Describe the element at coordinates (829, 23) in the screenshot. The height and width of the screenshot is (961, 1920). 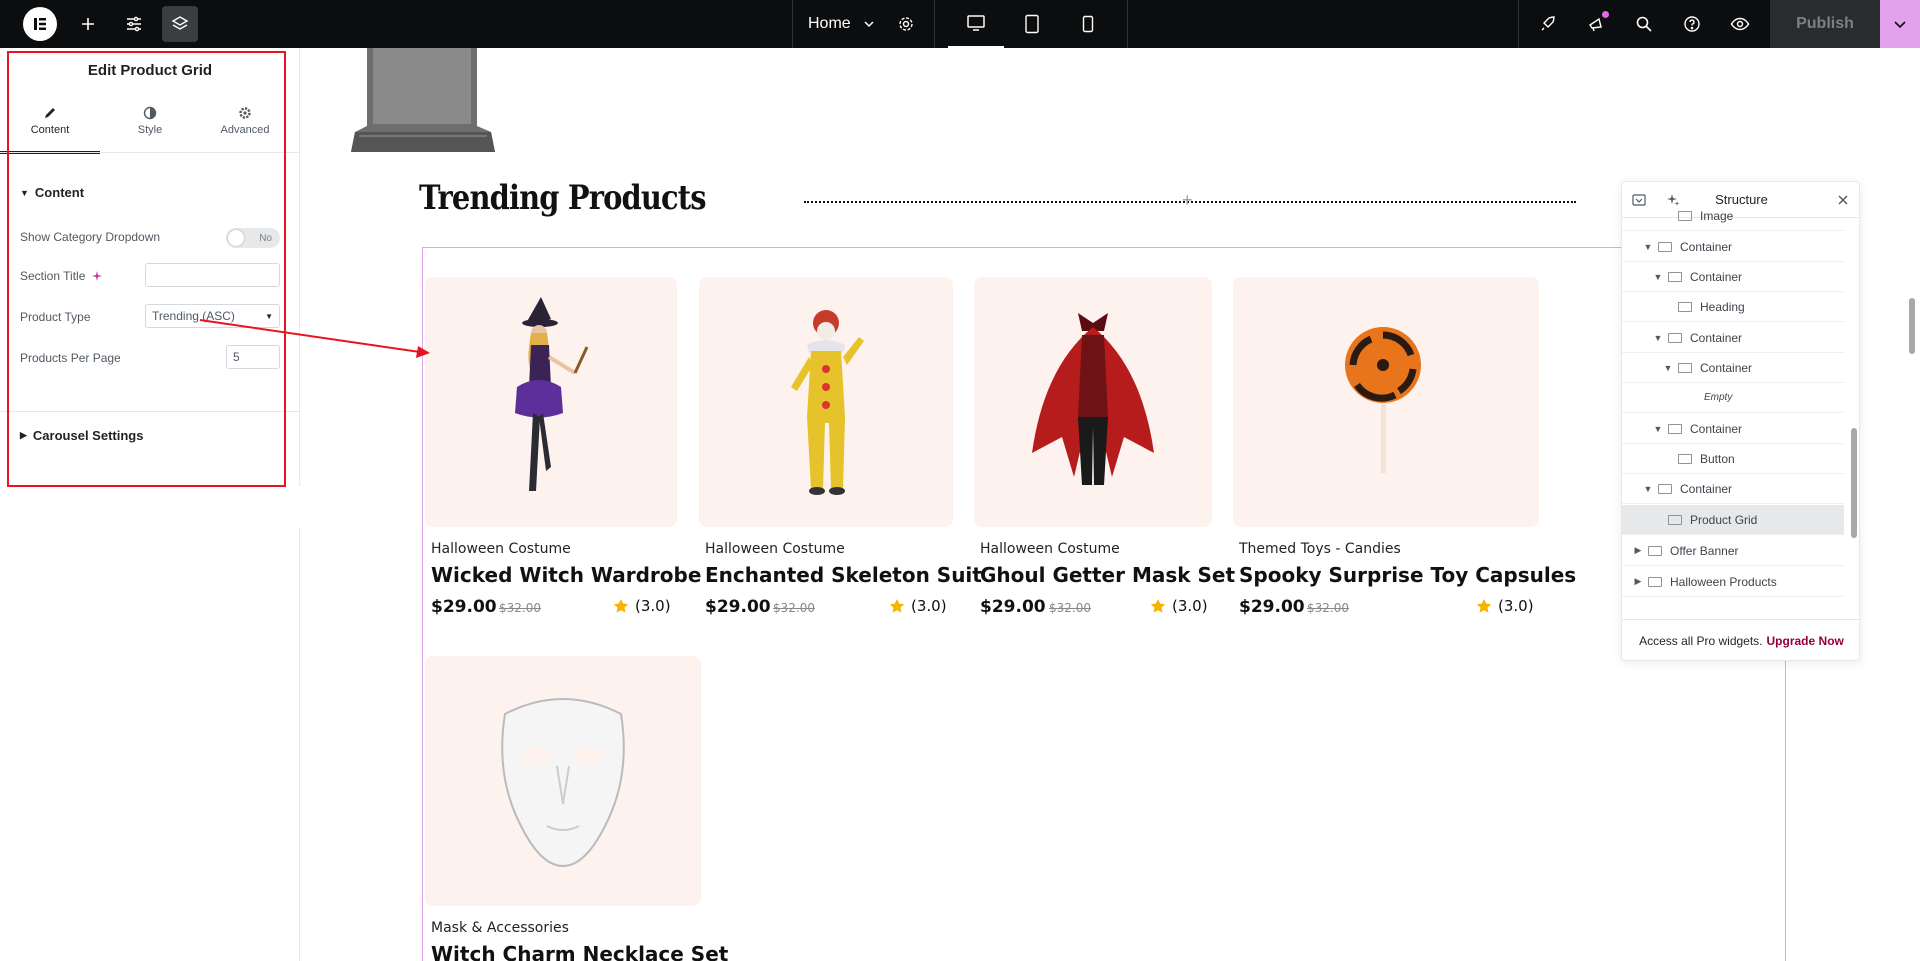
I see `page-name: Home` at that location.